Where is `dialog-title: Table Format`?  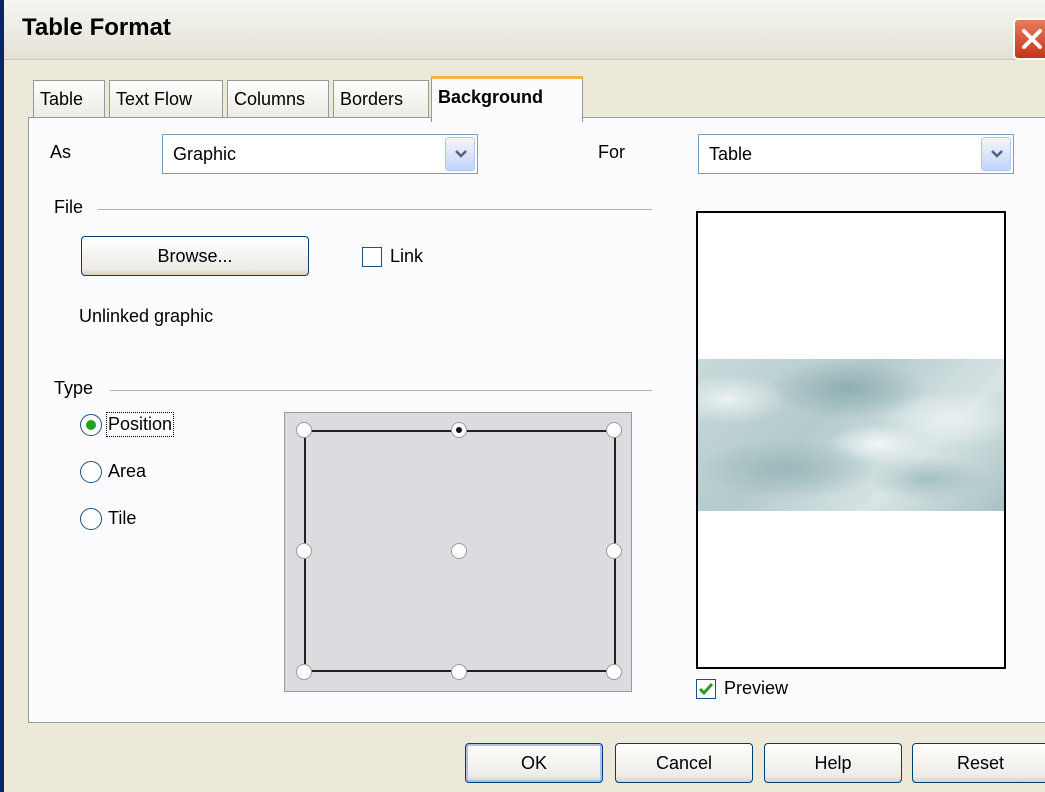
dialog-title: Table Format is located at coordinates (96, 27).